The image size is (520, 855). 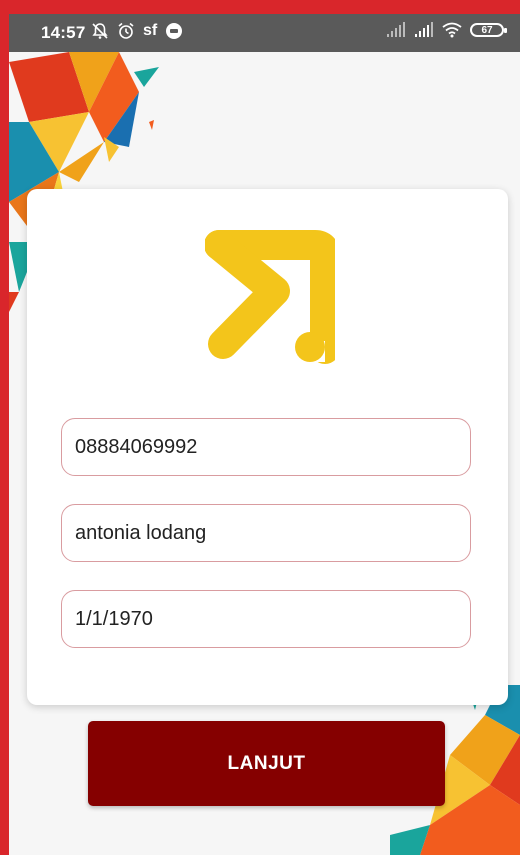 What do you see at coordinates (266, 619) in the screenshot?
I see `birthdate-input` at bounding box center [266, 619].